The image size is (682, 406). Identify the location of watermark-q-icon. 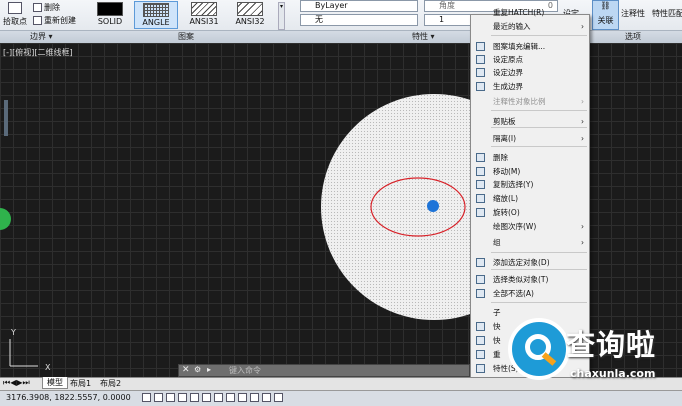
(539, 349).